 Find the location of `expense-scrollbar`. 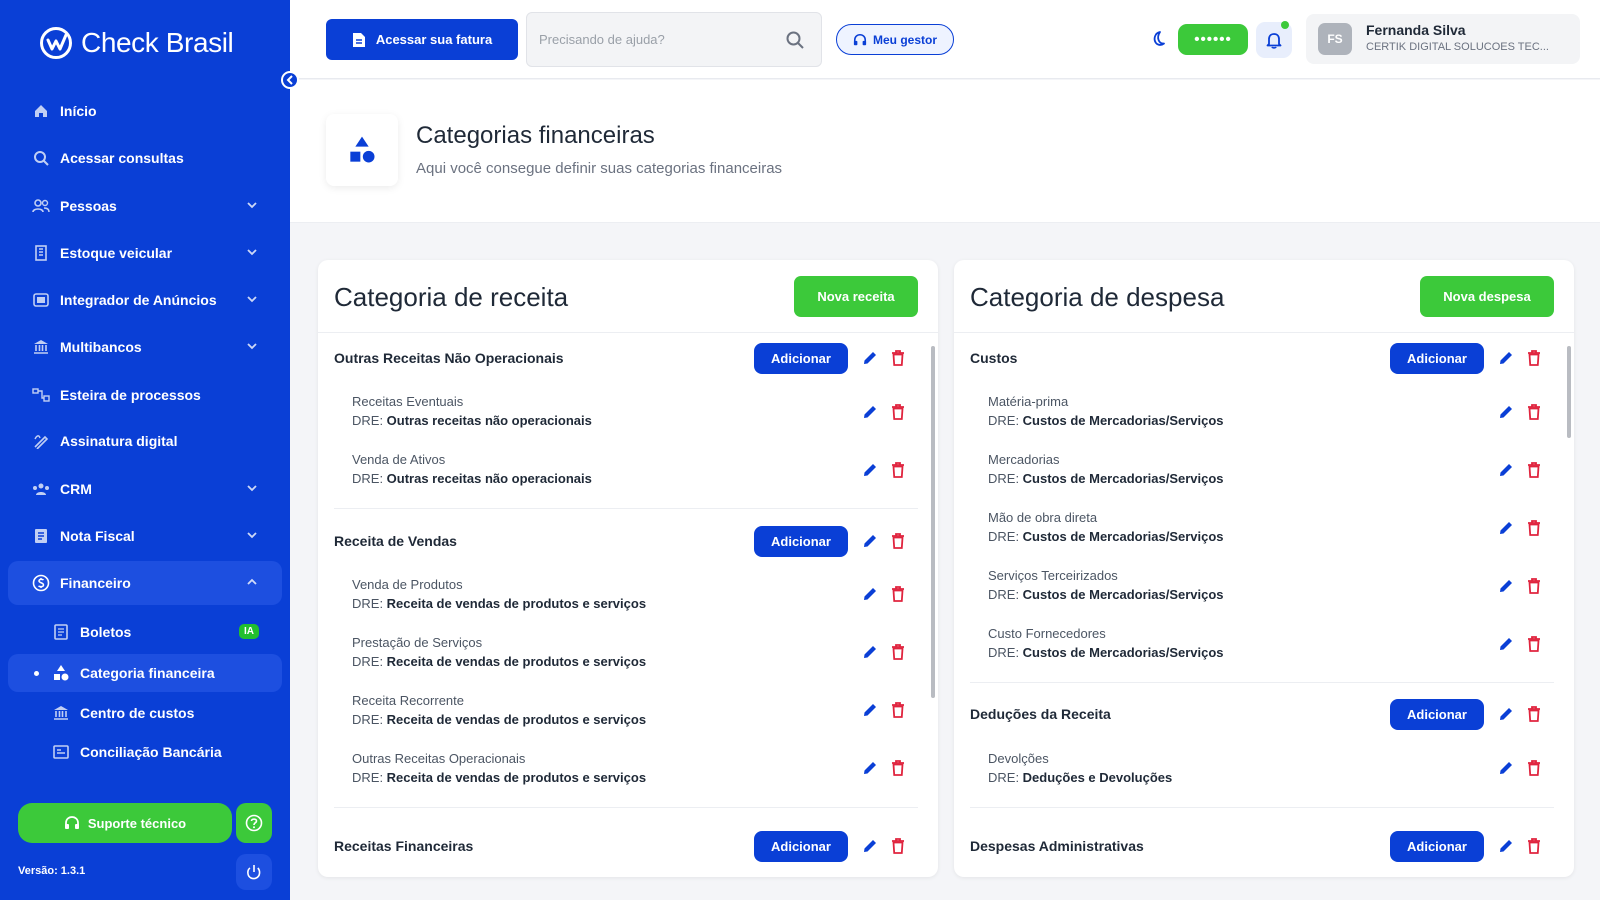

expense-scrollbar is located at coordinates (1569, 605).